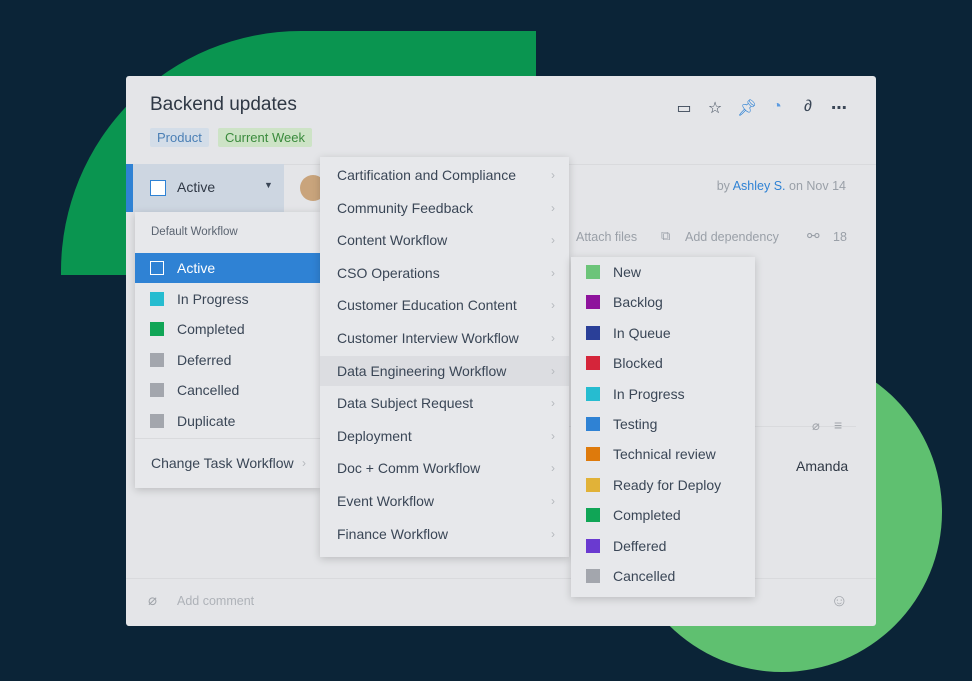  What do you see at coordinates (747, 108) in the screenshot?
I see `pin-icon: 📌︎` at bounding box center [747, 108].